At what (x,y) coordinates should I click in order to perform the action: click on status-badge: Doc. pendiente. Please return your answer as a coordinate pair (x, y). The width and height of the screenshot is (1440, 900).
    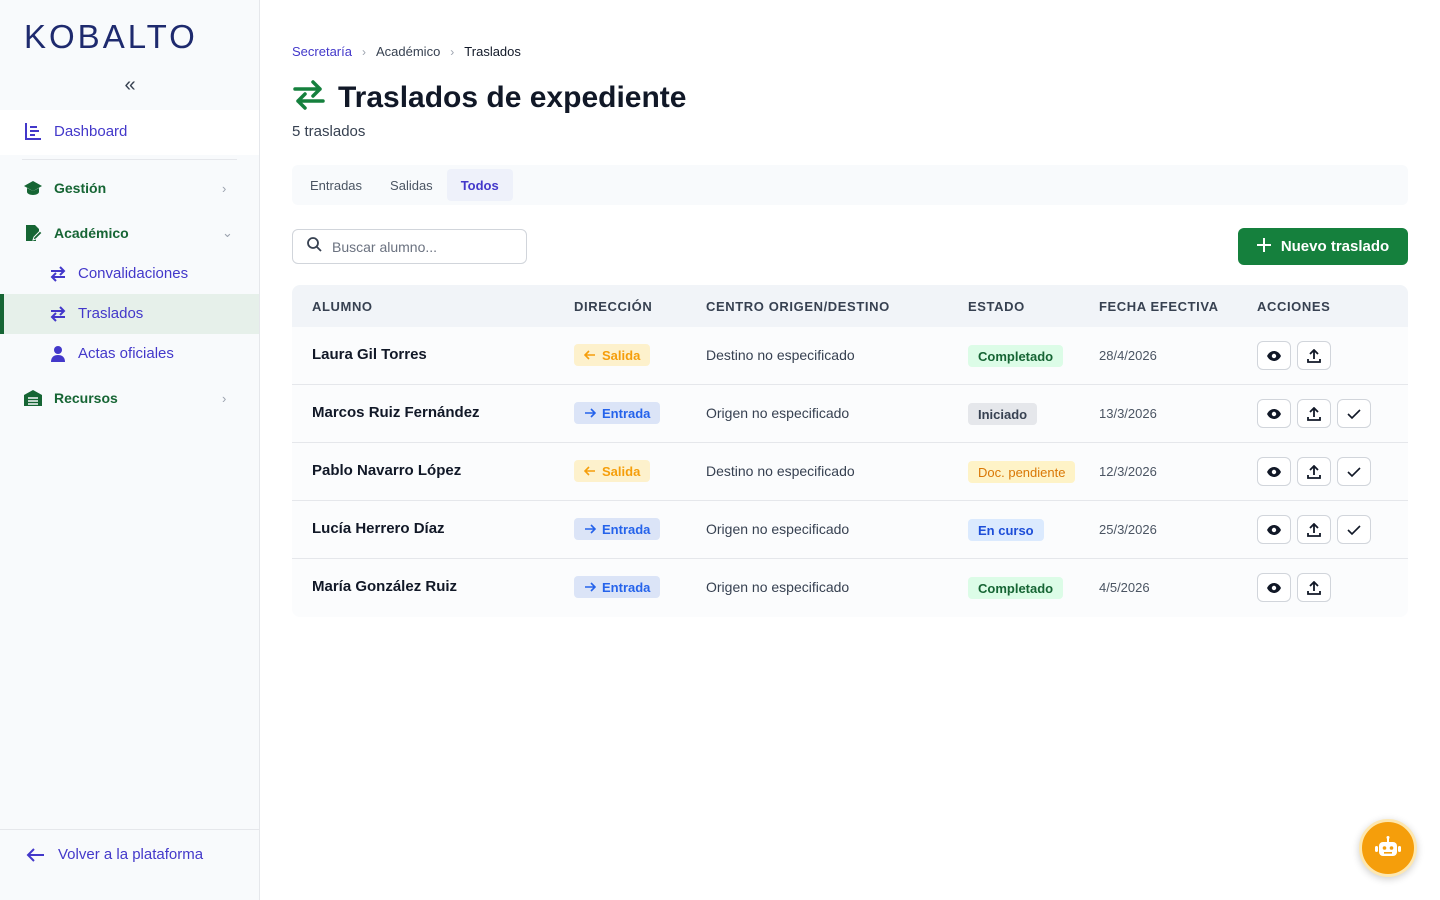
    Looking at the image, I should click on (1022, 472).